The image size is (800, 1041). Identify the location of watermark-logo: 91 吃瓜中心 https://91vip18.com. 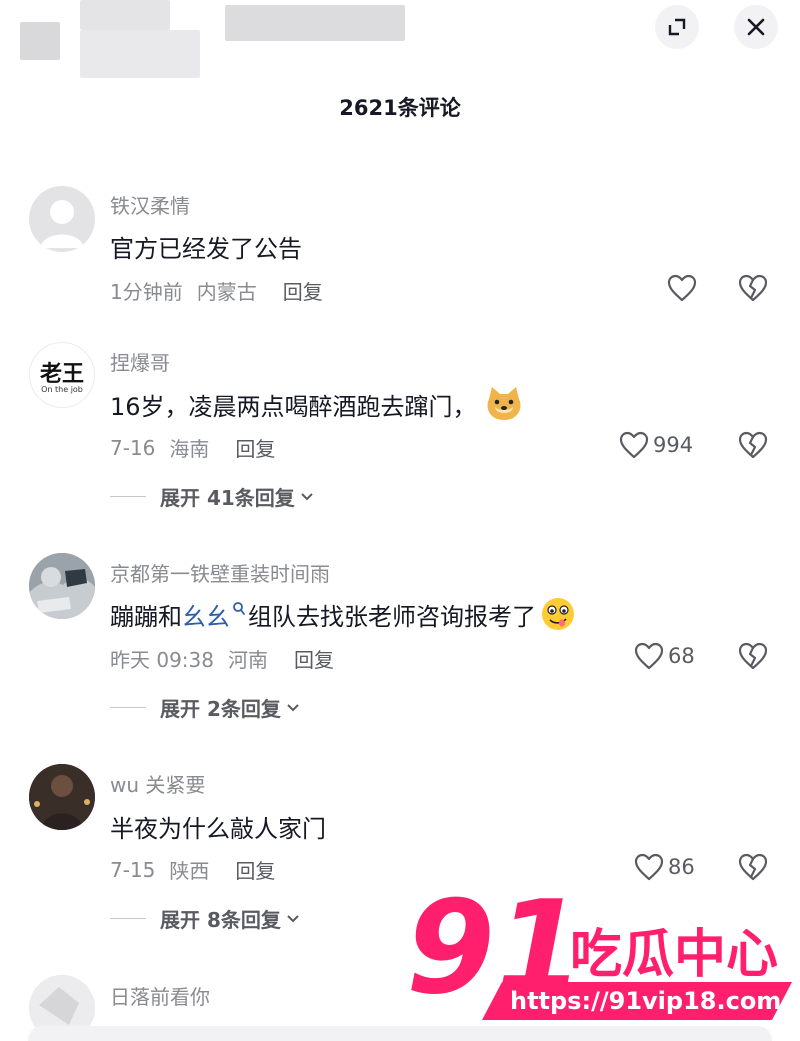
(600, 956).